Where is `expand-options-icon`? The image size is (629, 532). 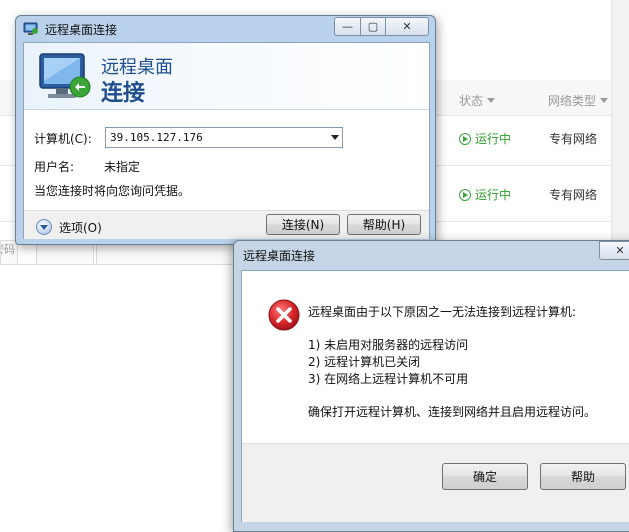 expand-options-icon is located at coordinates (44, 227).